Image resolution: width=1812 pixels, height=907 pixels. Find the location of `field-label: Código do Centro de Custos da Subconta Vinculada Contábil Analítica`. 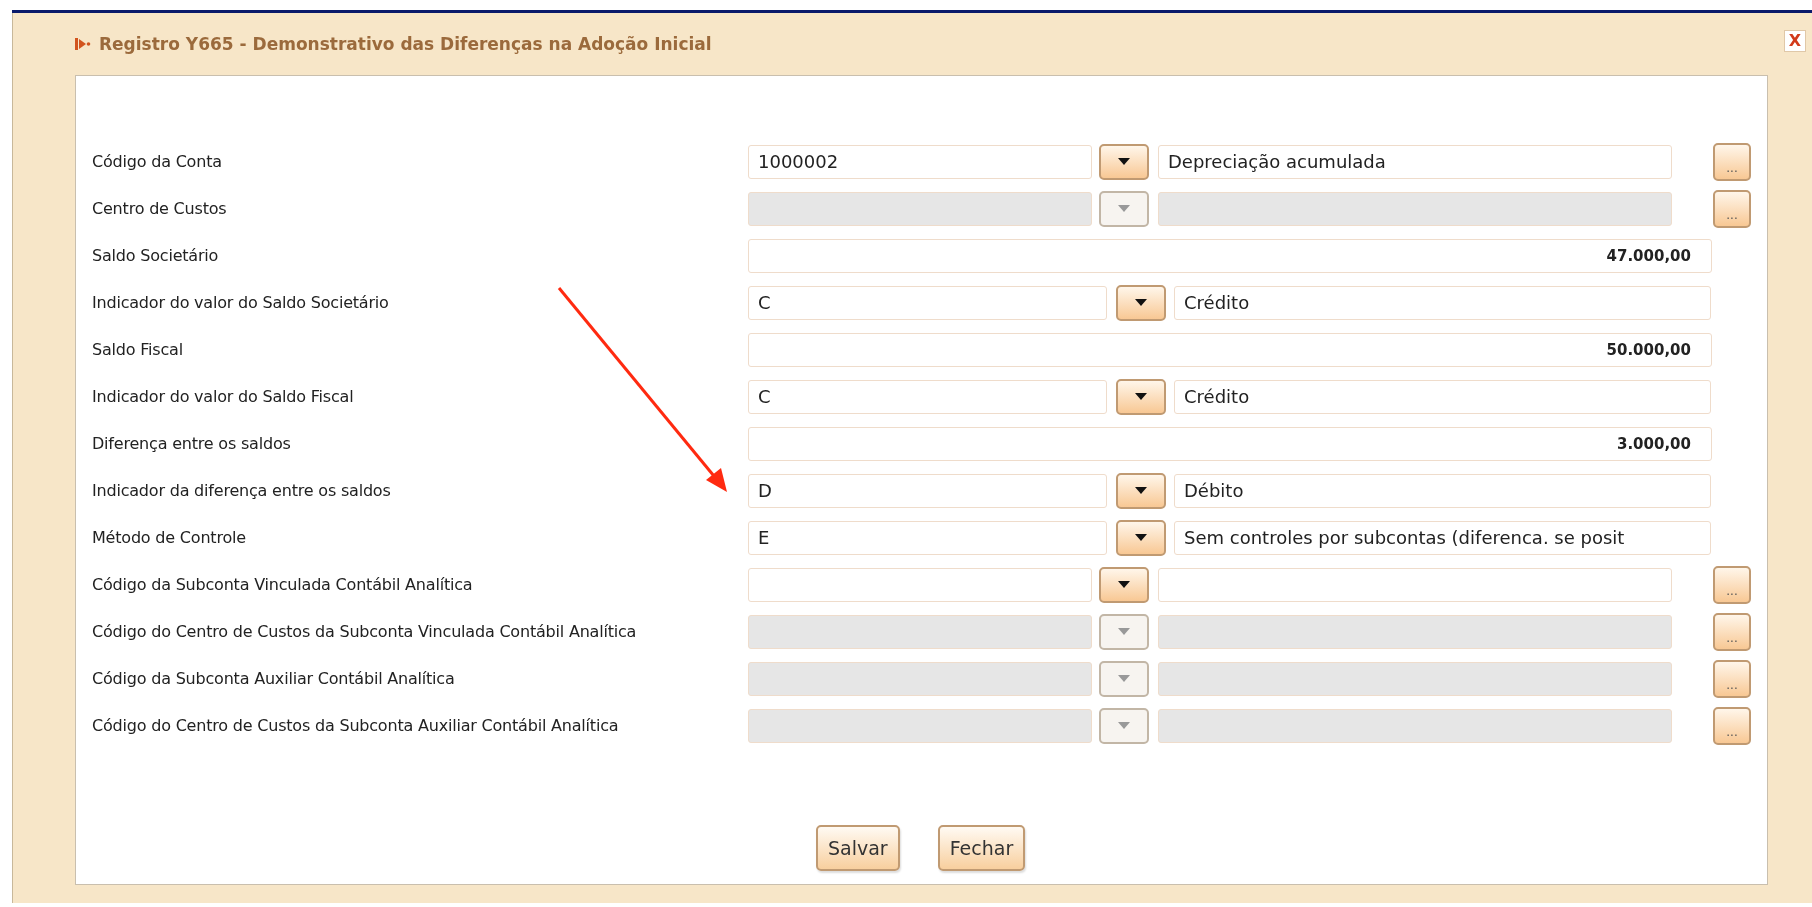

field-label: Código do Centro de Custos da Subconta Vinculada Contábil Analítica is located at coordinates (365, 631).